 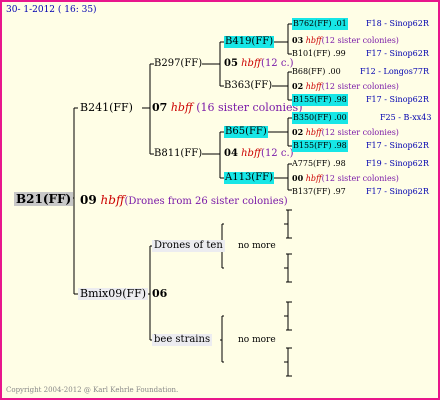 I want to click on b241-gen: 07, so click(x=160, y=107).